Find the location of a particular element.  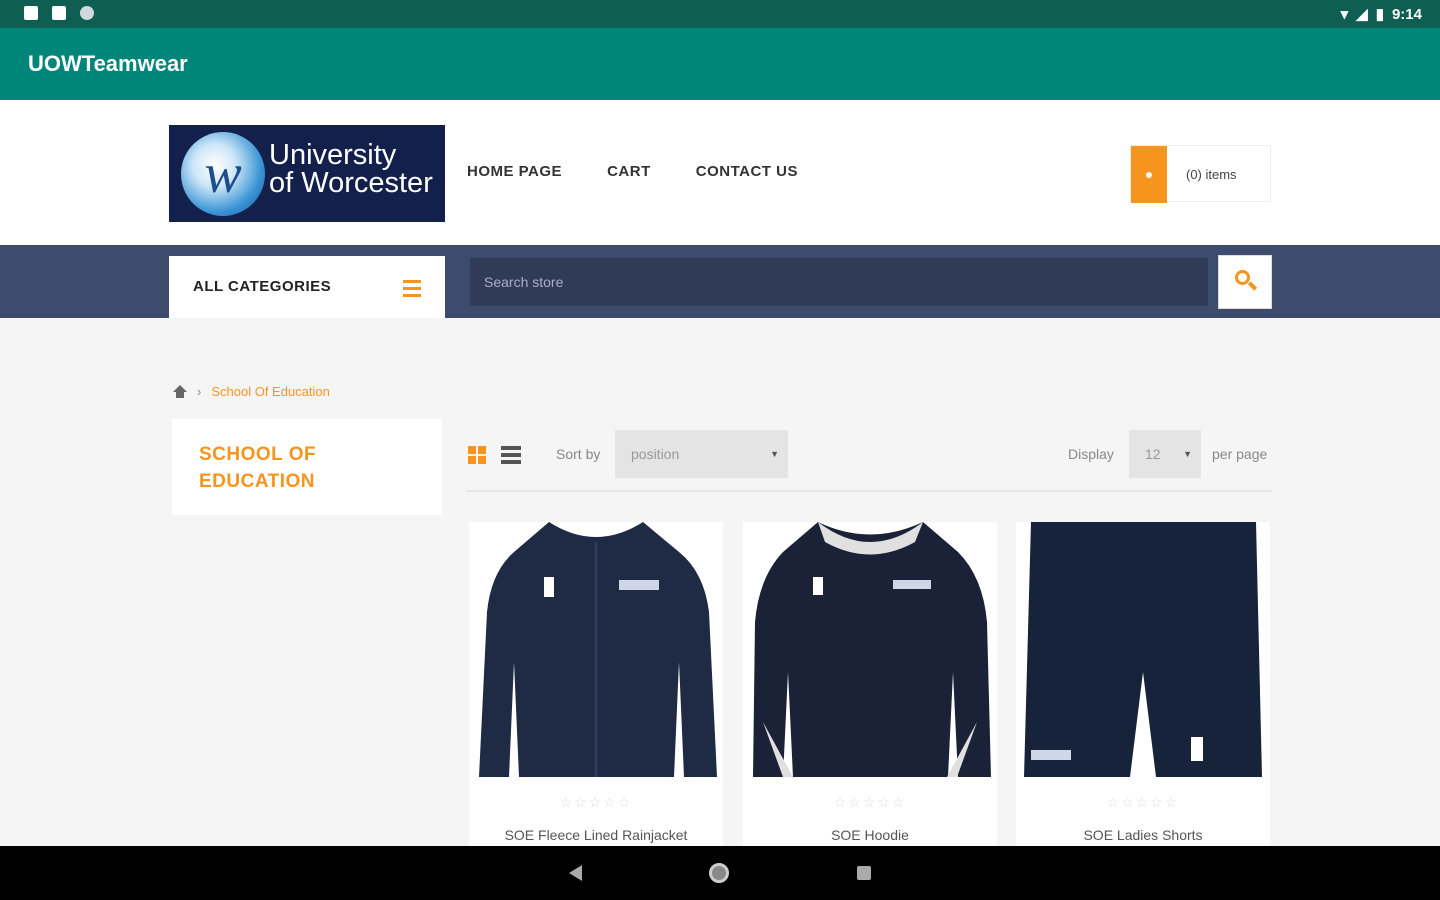

status-icons-left is located at coordinates (59, 13).